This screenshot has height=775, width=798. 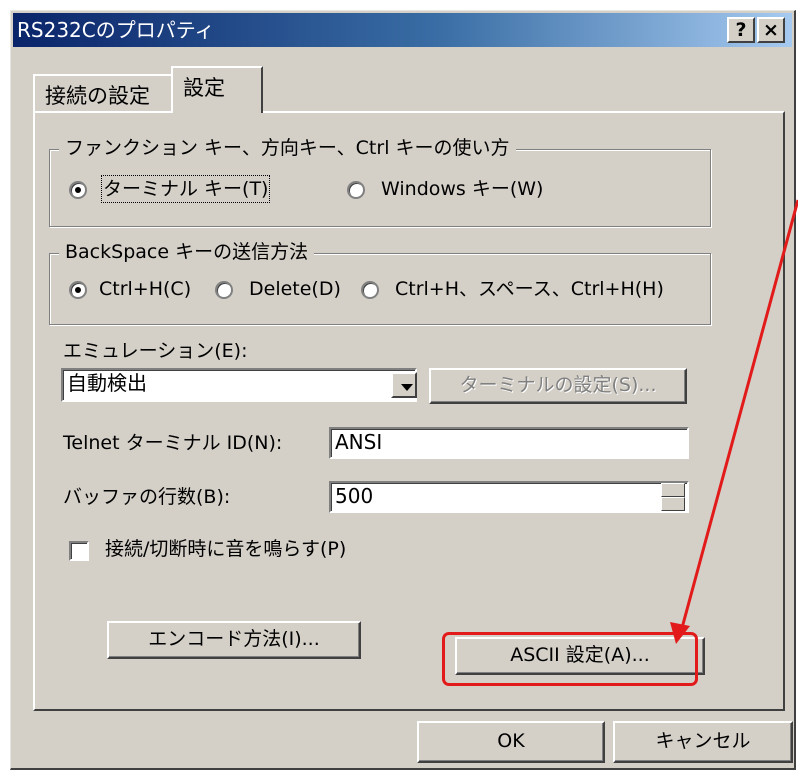 What do you see at coordinates (173, 443) in the screenshot?
I see `telnet-id-label: Telnet ターミナル ID(N):` at bounding box center [173, 443].